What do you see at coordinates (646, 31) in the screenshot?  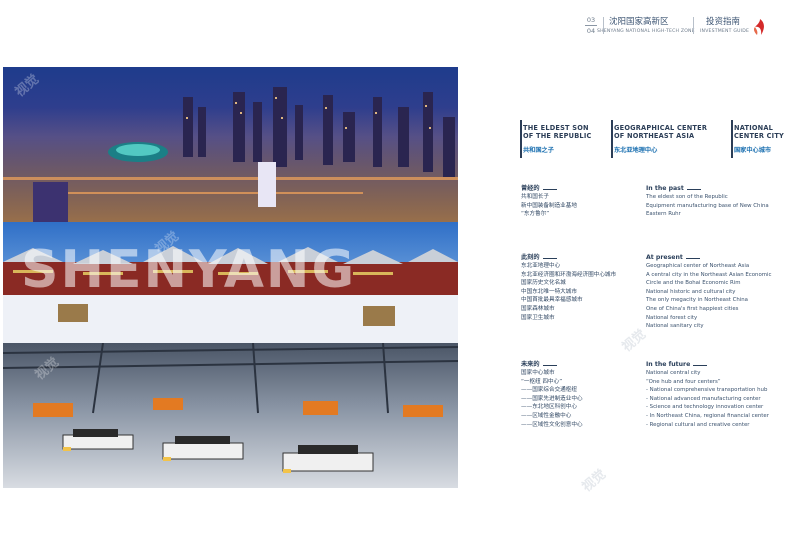 I see `zone-title-en: SHENYANG NATIONAL HIGH-TECH ZONE` at bounding box center [646, 31].